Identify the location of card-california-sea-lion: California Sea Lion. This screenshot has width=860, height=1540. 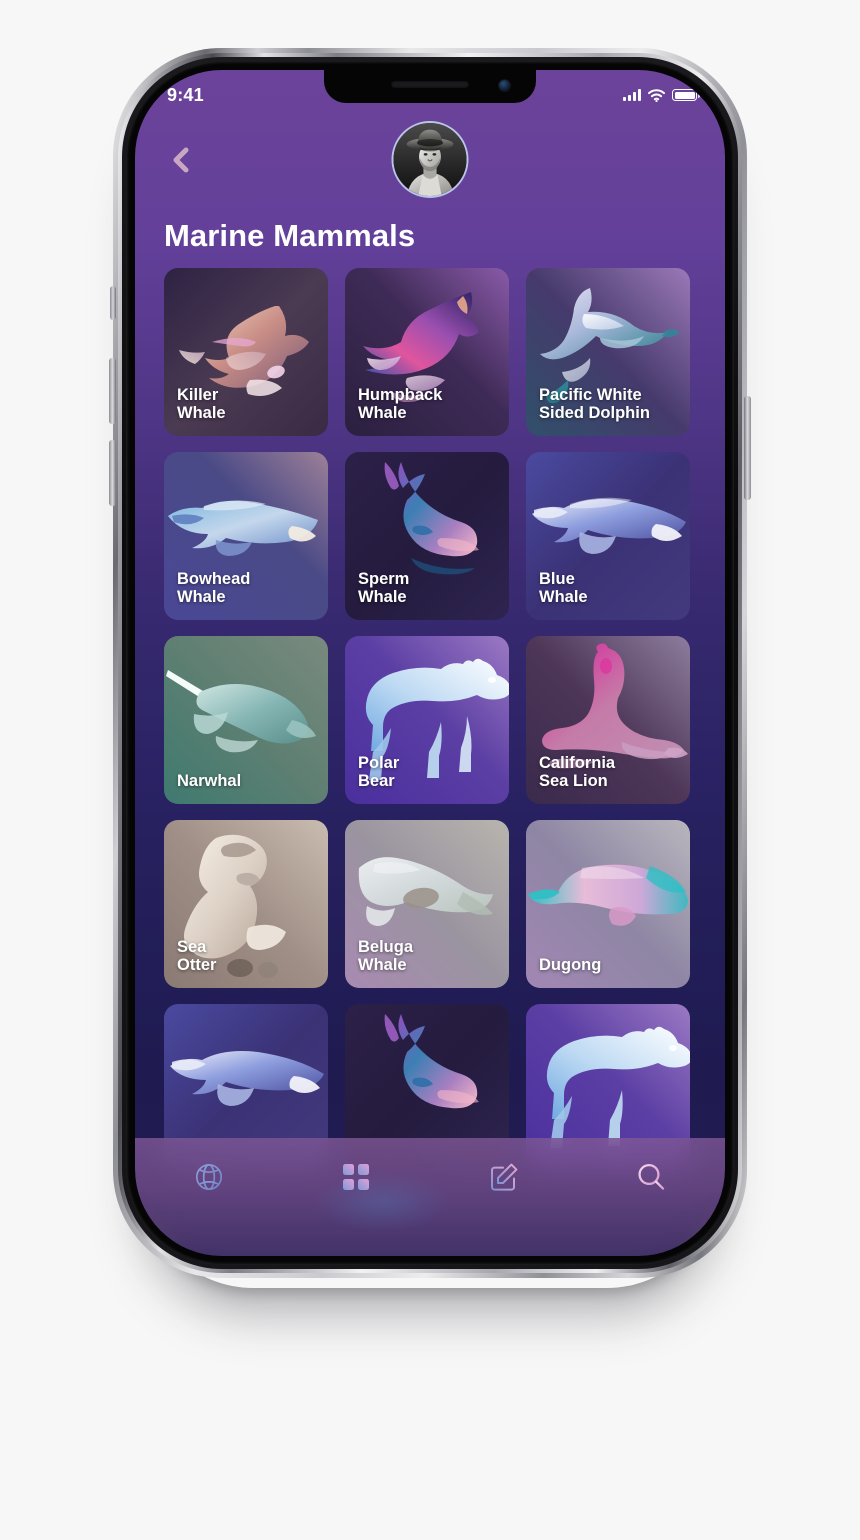
(608, 720).